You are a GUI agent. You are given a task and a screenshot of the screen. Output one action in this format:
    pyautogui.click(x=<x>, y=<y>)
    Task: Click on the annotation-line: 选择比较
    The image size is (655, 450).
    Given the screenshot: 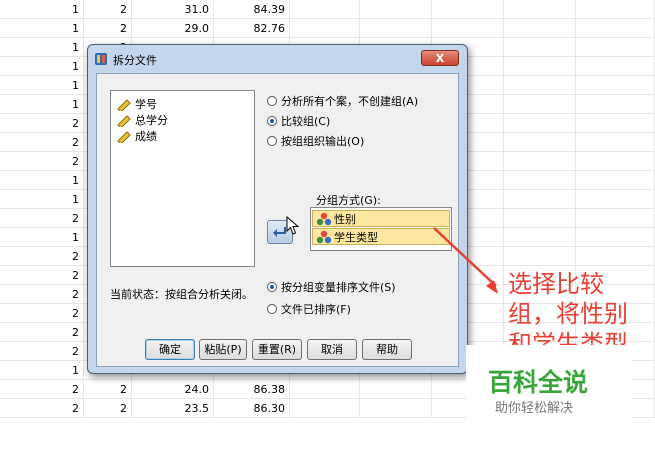 What is the action you would take?
    pyautogui.click(x=556, y=284)
    